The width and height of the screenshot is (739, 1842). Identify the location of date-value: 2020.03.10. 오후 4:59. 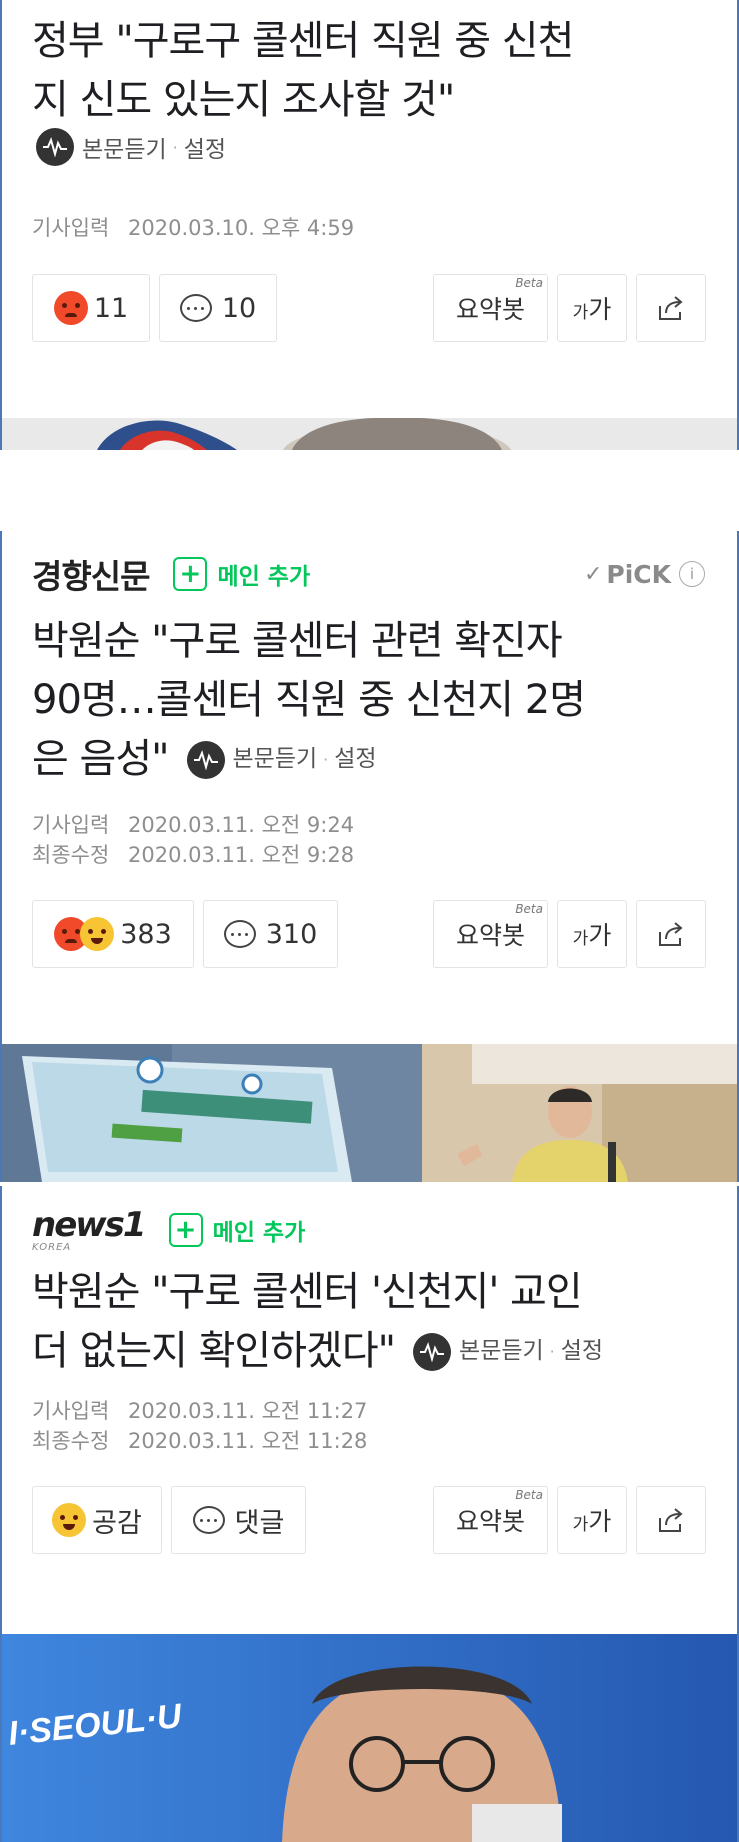
(241, 228).